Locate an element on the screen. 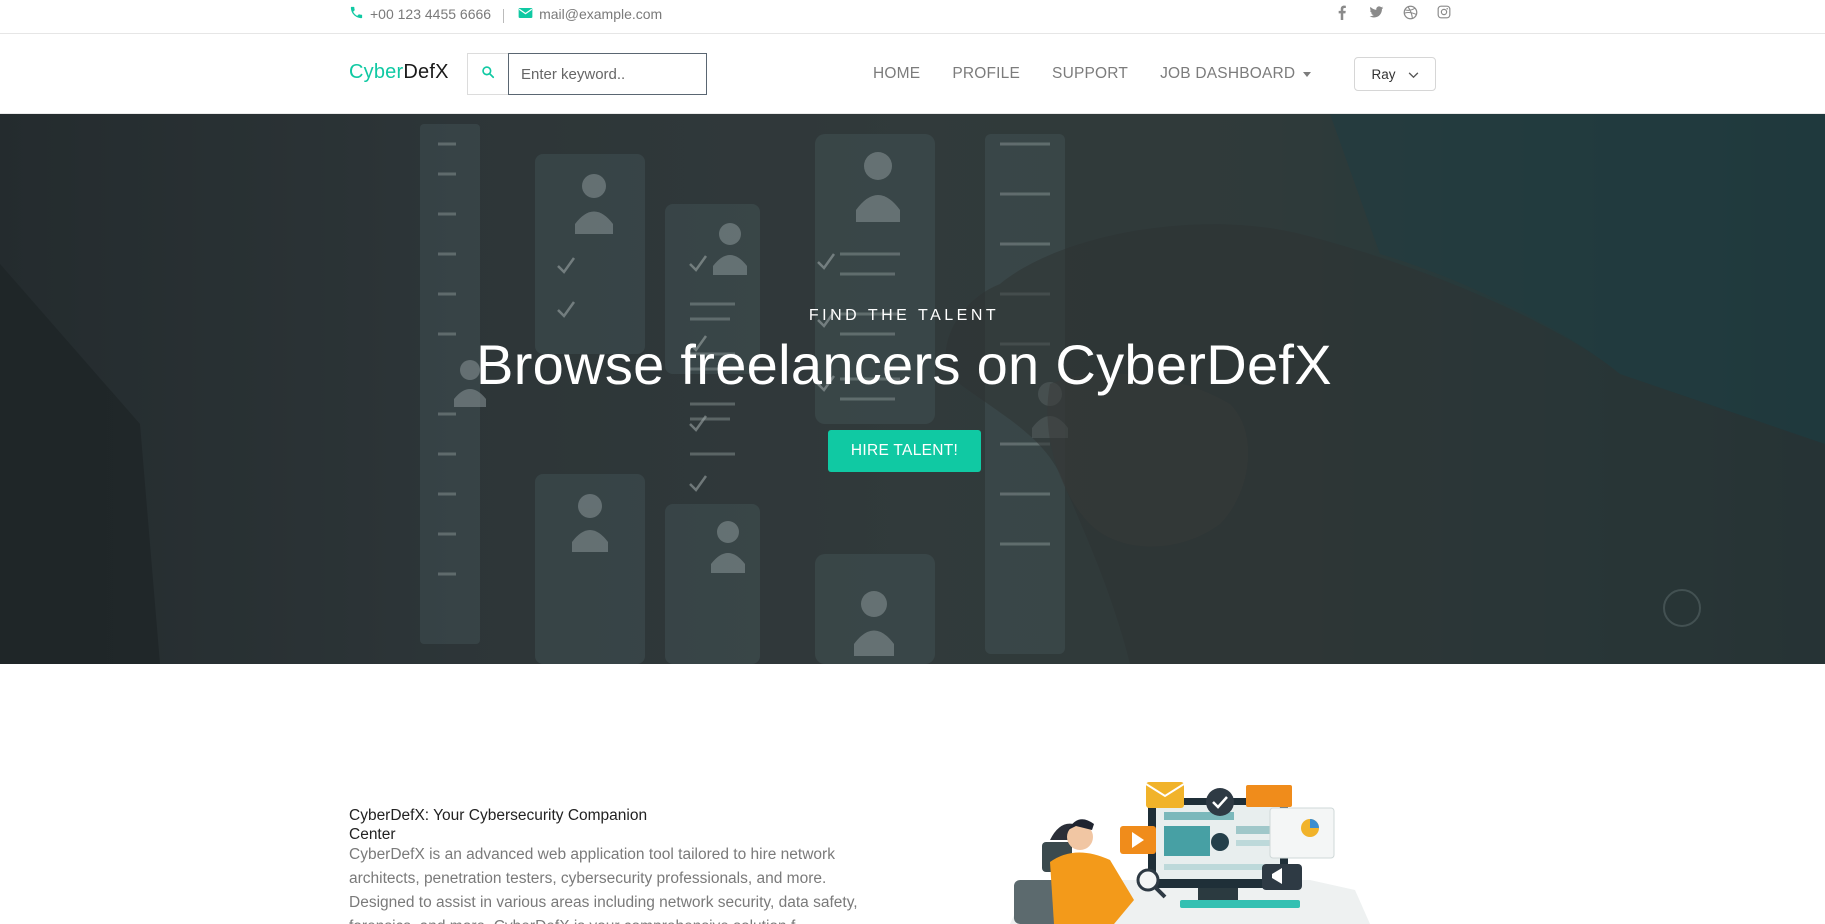  brand-part-cyber: Cyber is located at coordinates (376, 72).